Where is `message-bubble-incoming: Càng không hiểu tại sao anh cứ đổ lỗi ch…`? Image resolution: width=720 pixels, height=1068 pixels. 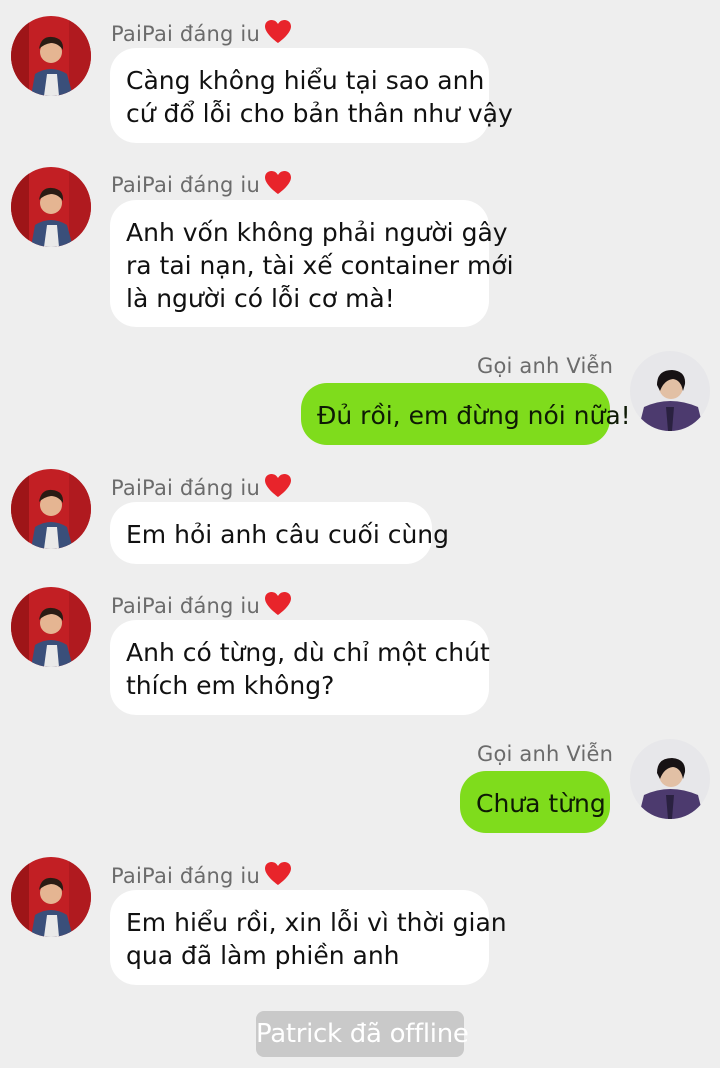 message-bubble-incoming: Càng không hiểu tại sao anh cứ đổ lỗi ch… is located at coordinates (311, 95).